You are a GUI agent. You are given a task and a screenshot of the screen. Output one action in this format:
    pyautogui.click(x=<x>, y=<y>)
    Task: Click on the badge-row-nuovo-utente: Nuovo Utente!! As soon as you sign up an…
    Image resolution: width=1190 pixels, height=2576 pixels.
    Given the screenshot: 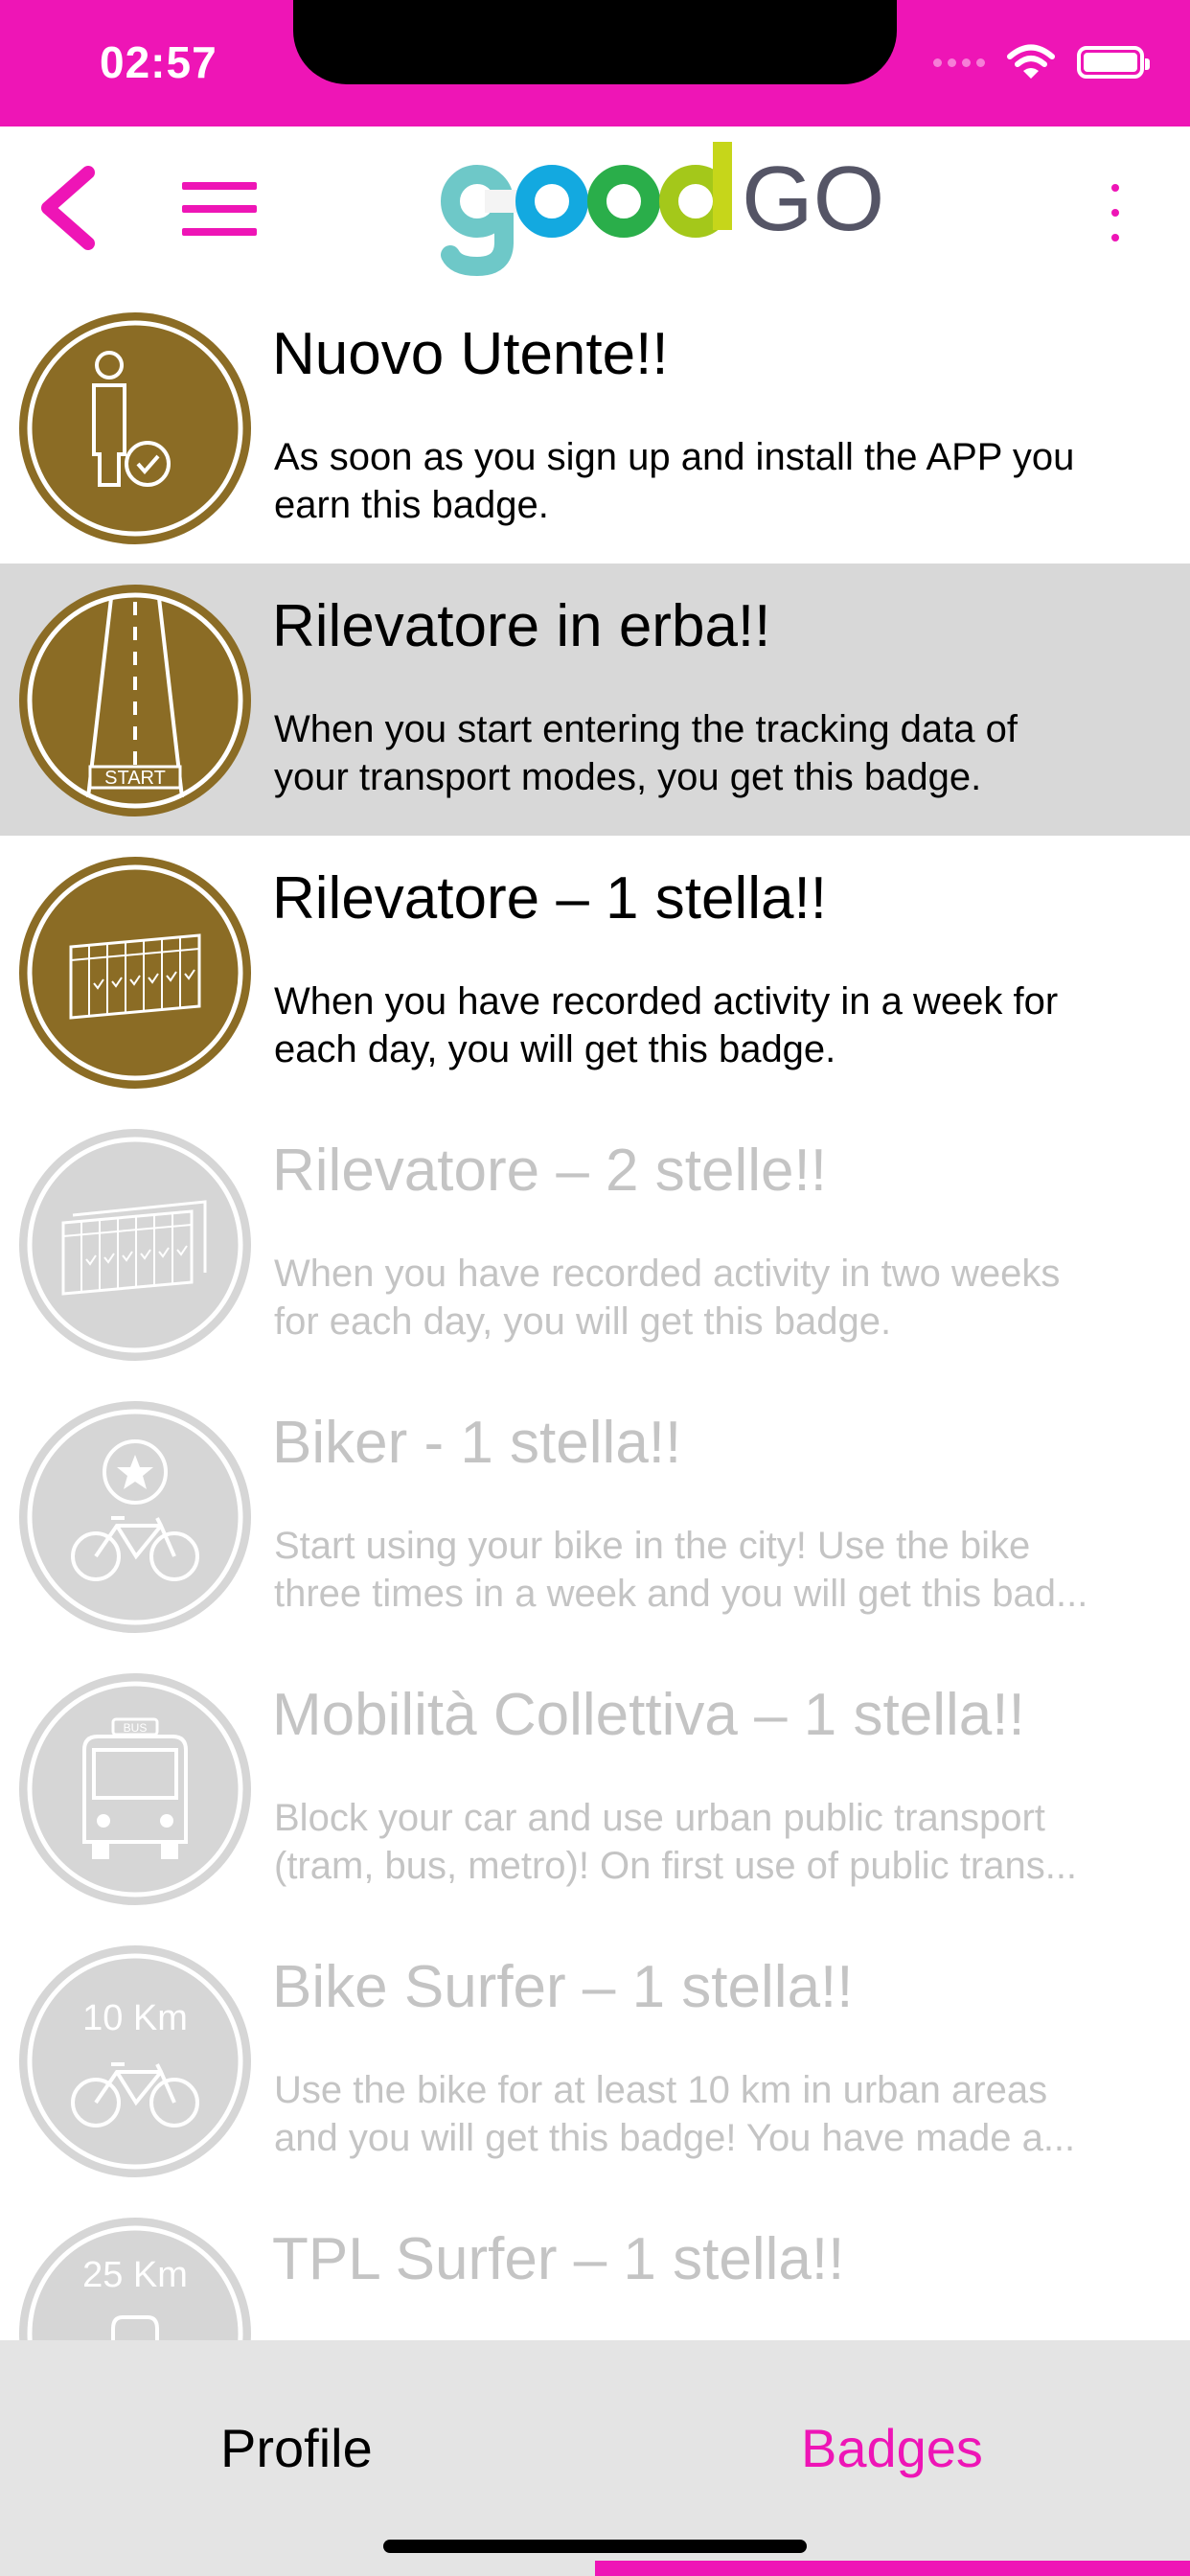 What is the action you would take?
    pyautogui.click(x=595, y=427)
    